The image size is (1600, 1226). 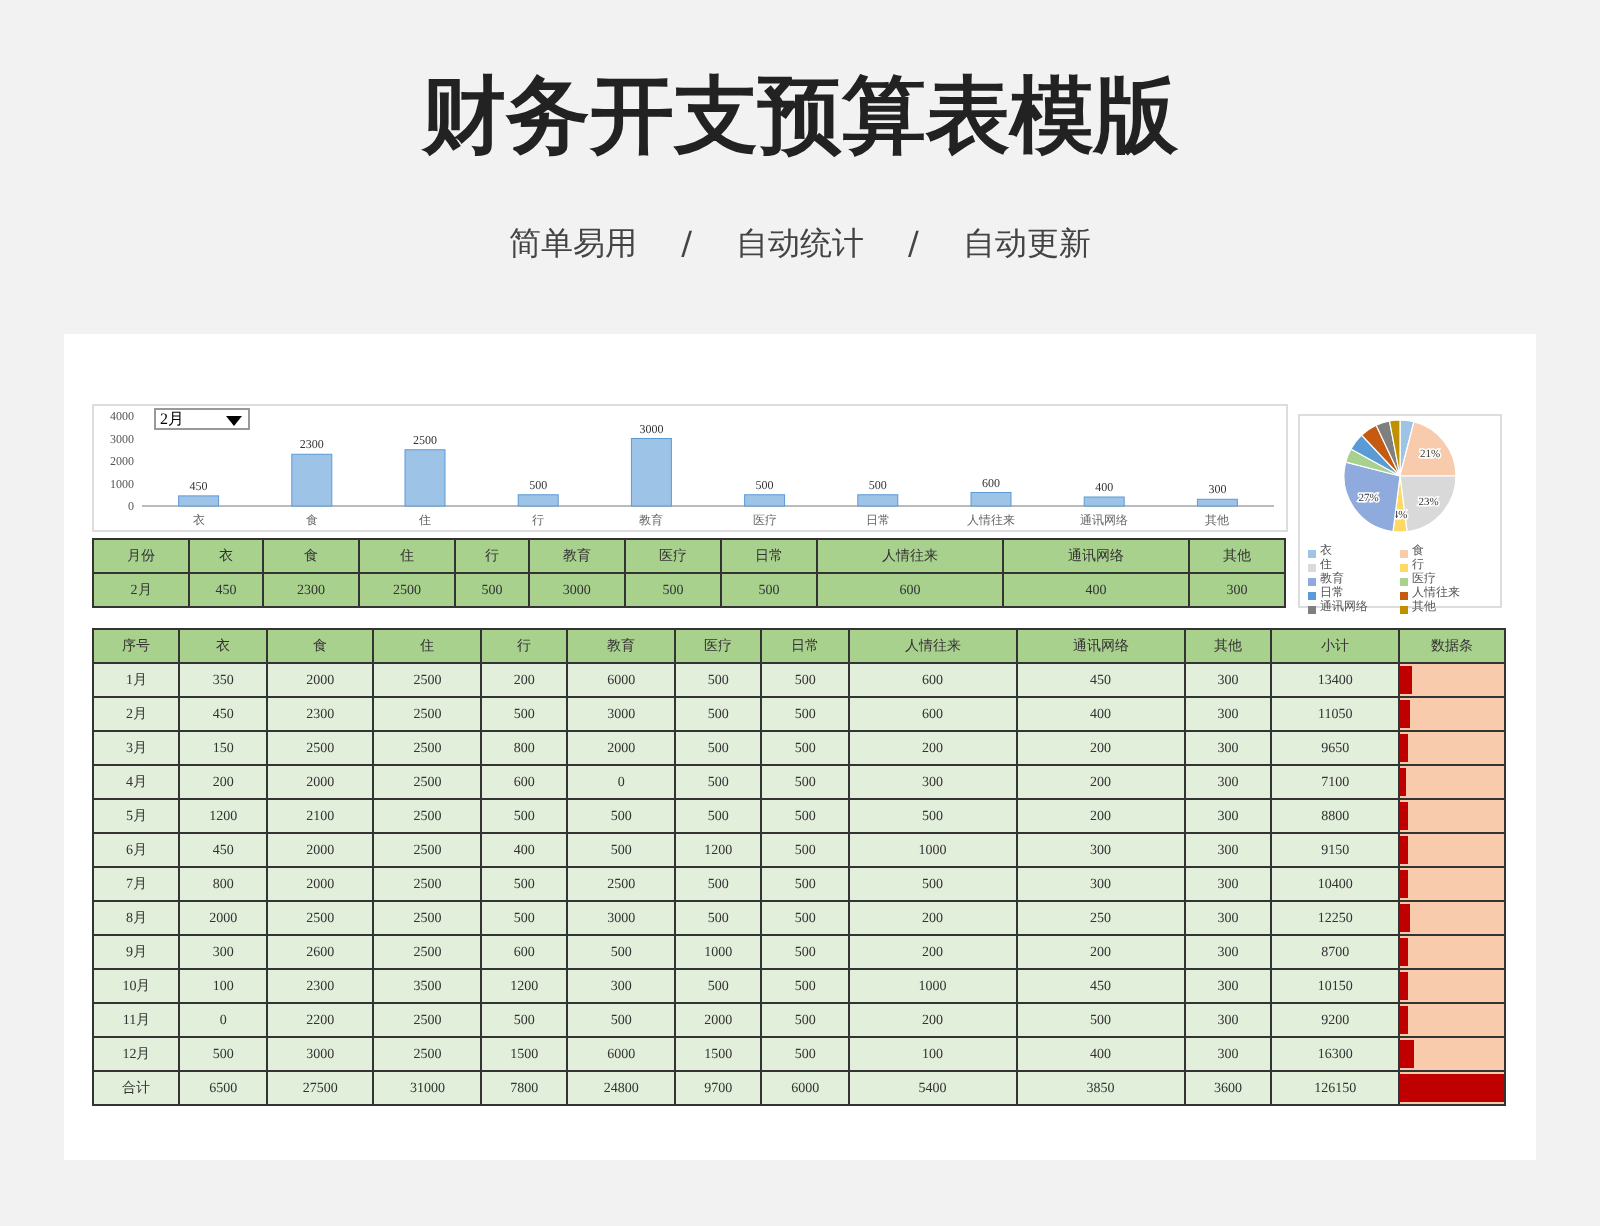 What do you see at coordinates (202, 419) in the screenshot?
I see `month-dropdown: 2月` at bounding box center [202, 419].